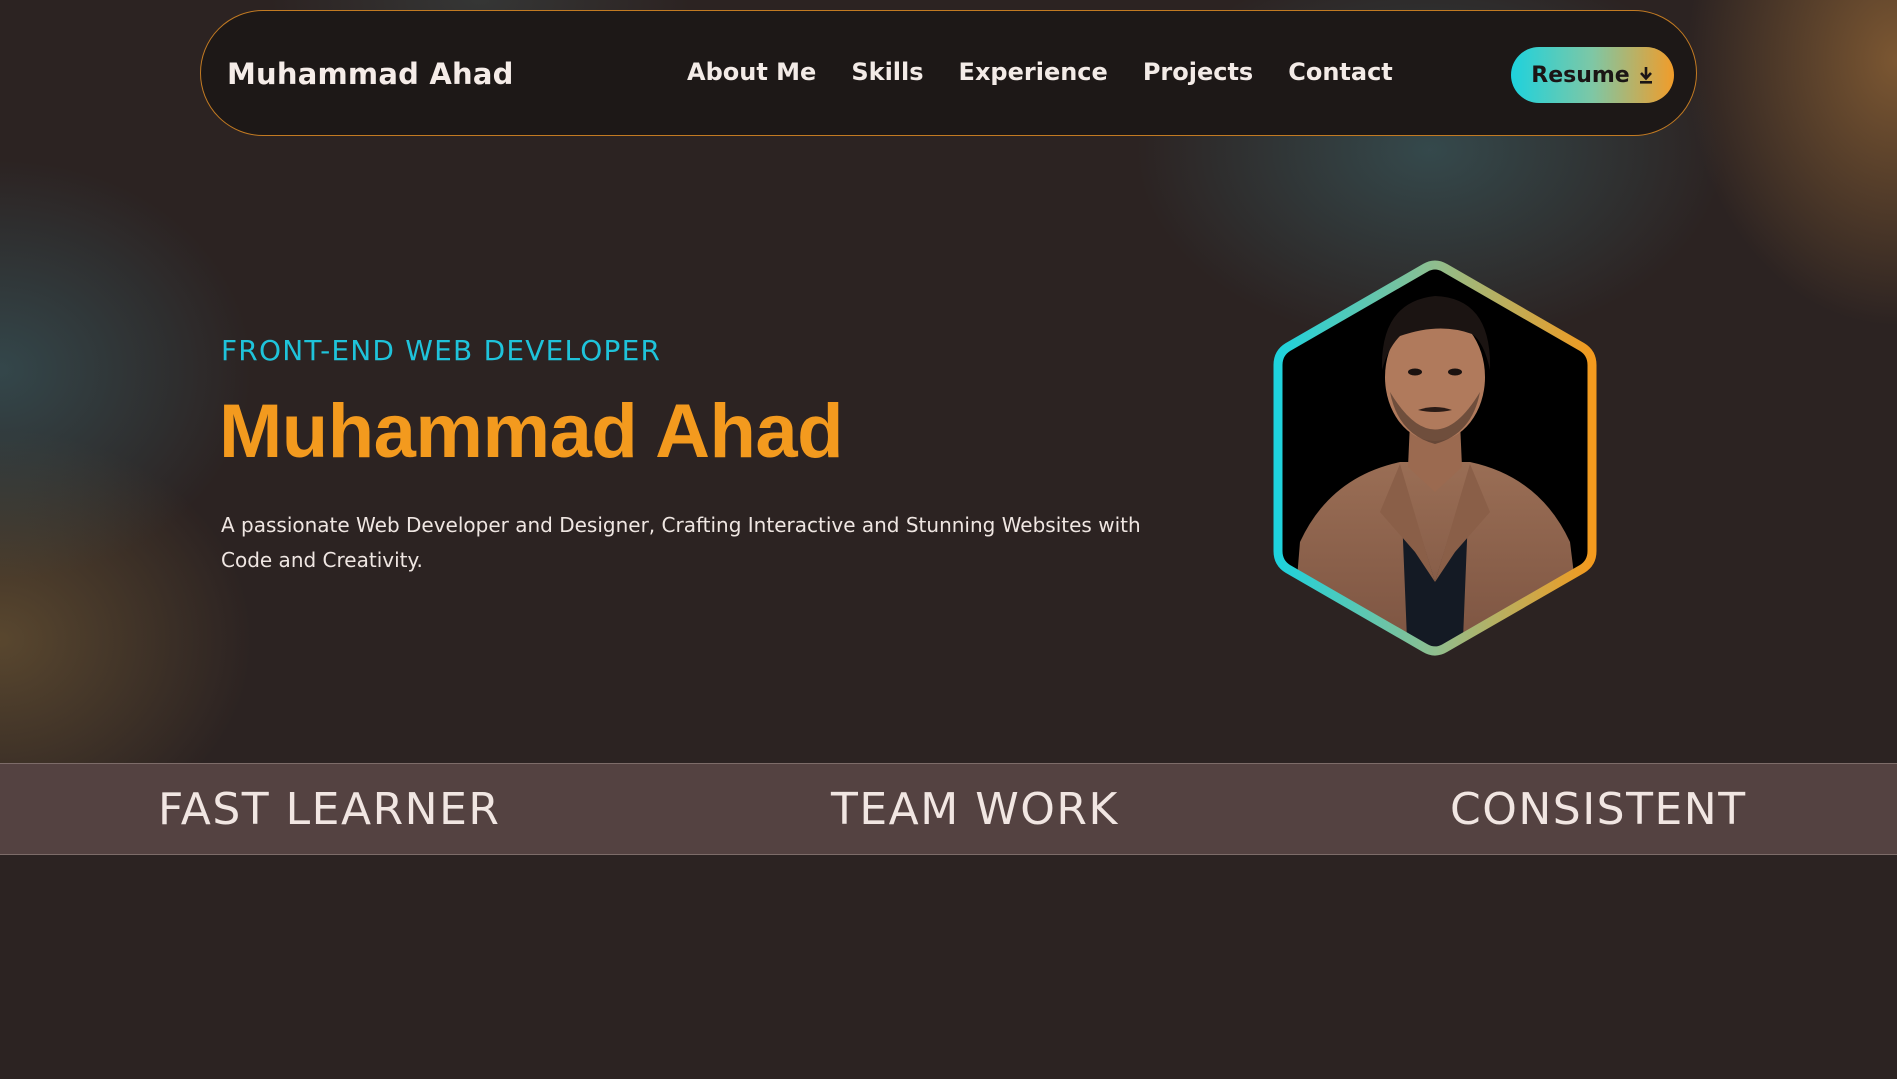 This screenshot has width=1897, height=1079. What do you see at coordinates (1580, 75) in the screenshot?
I see `resume-button-label: Resume` at bounding box center [1580, 75].